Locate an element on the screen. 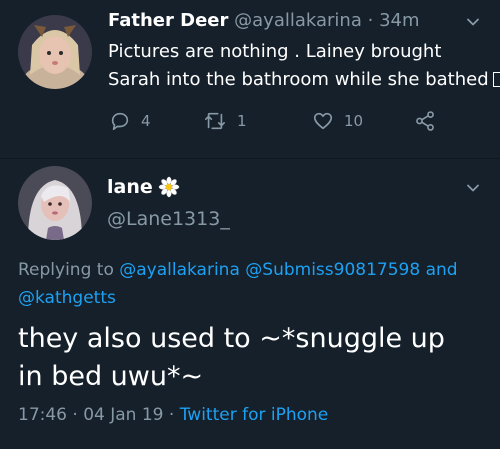  reply-button: 4 is located at coordinates (130, 121).